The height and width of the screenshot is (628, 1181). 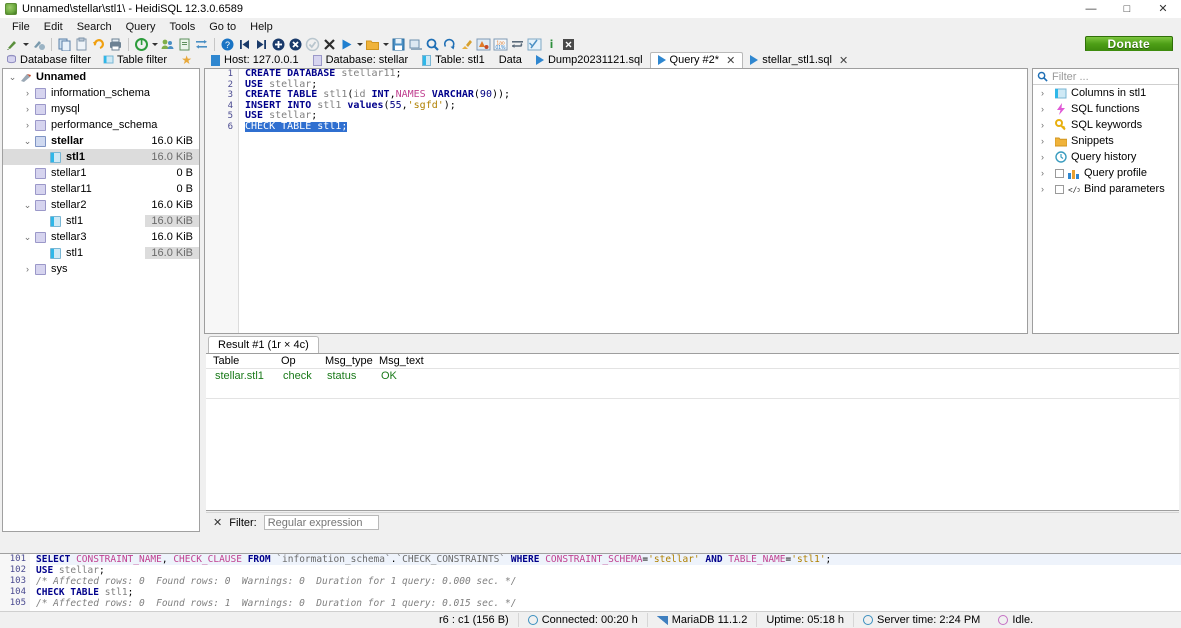 I want to click on helper-item-query-profile: › Query profile, so click(x=1105, y=173).